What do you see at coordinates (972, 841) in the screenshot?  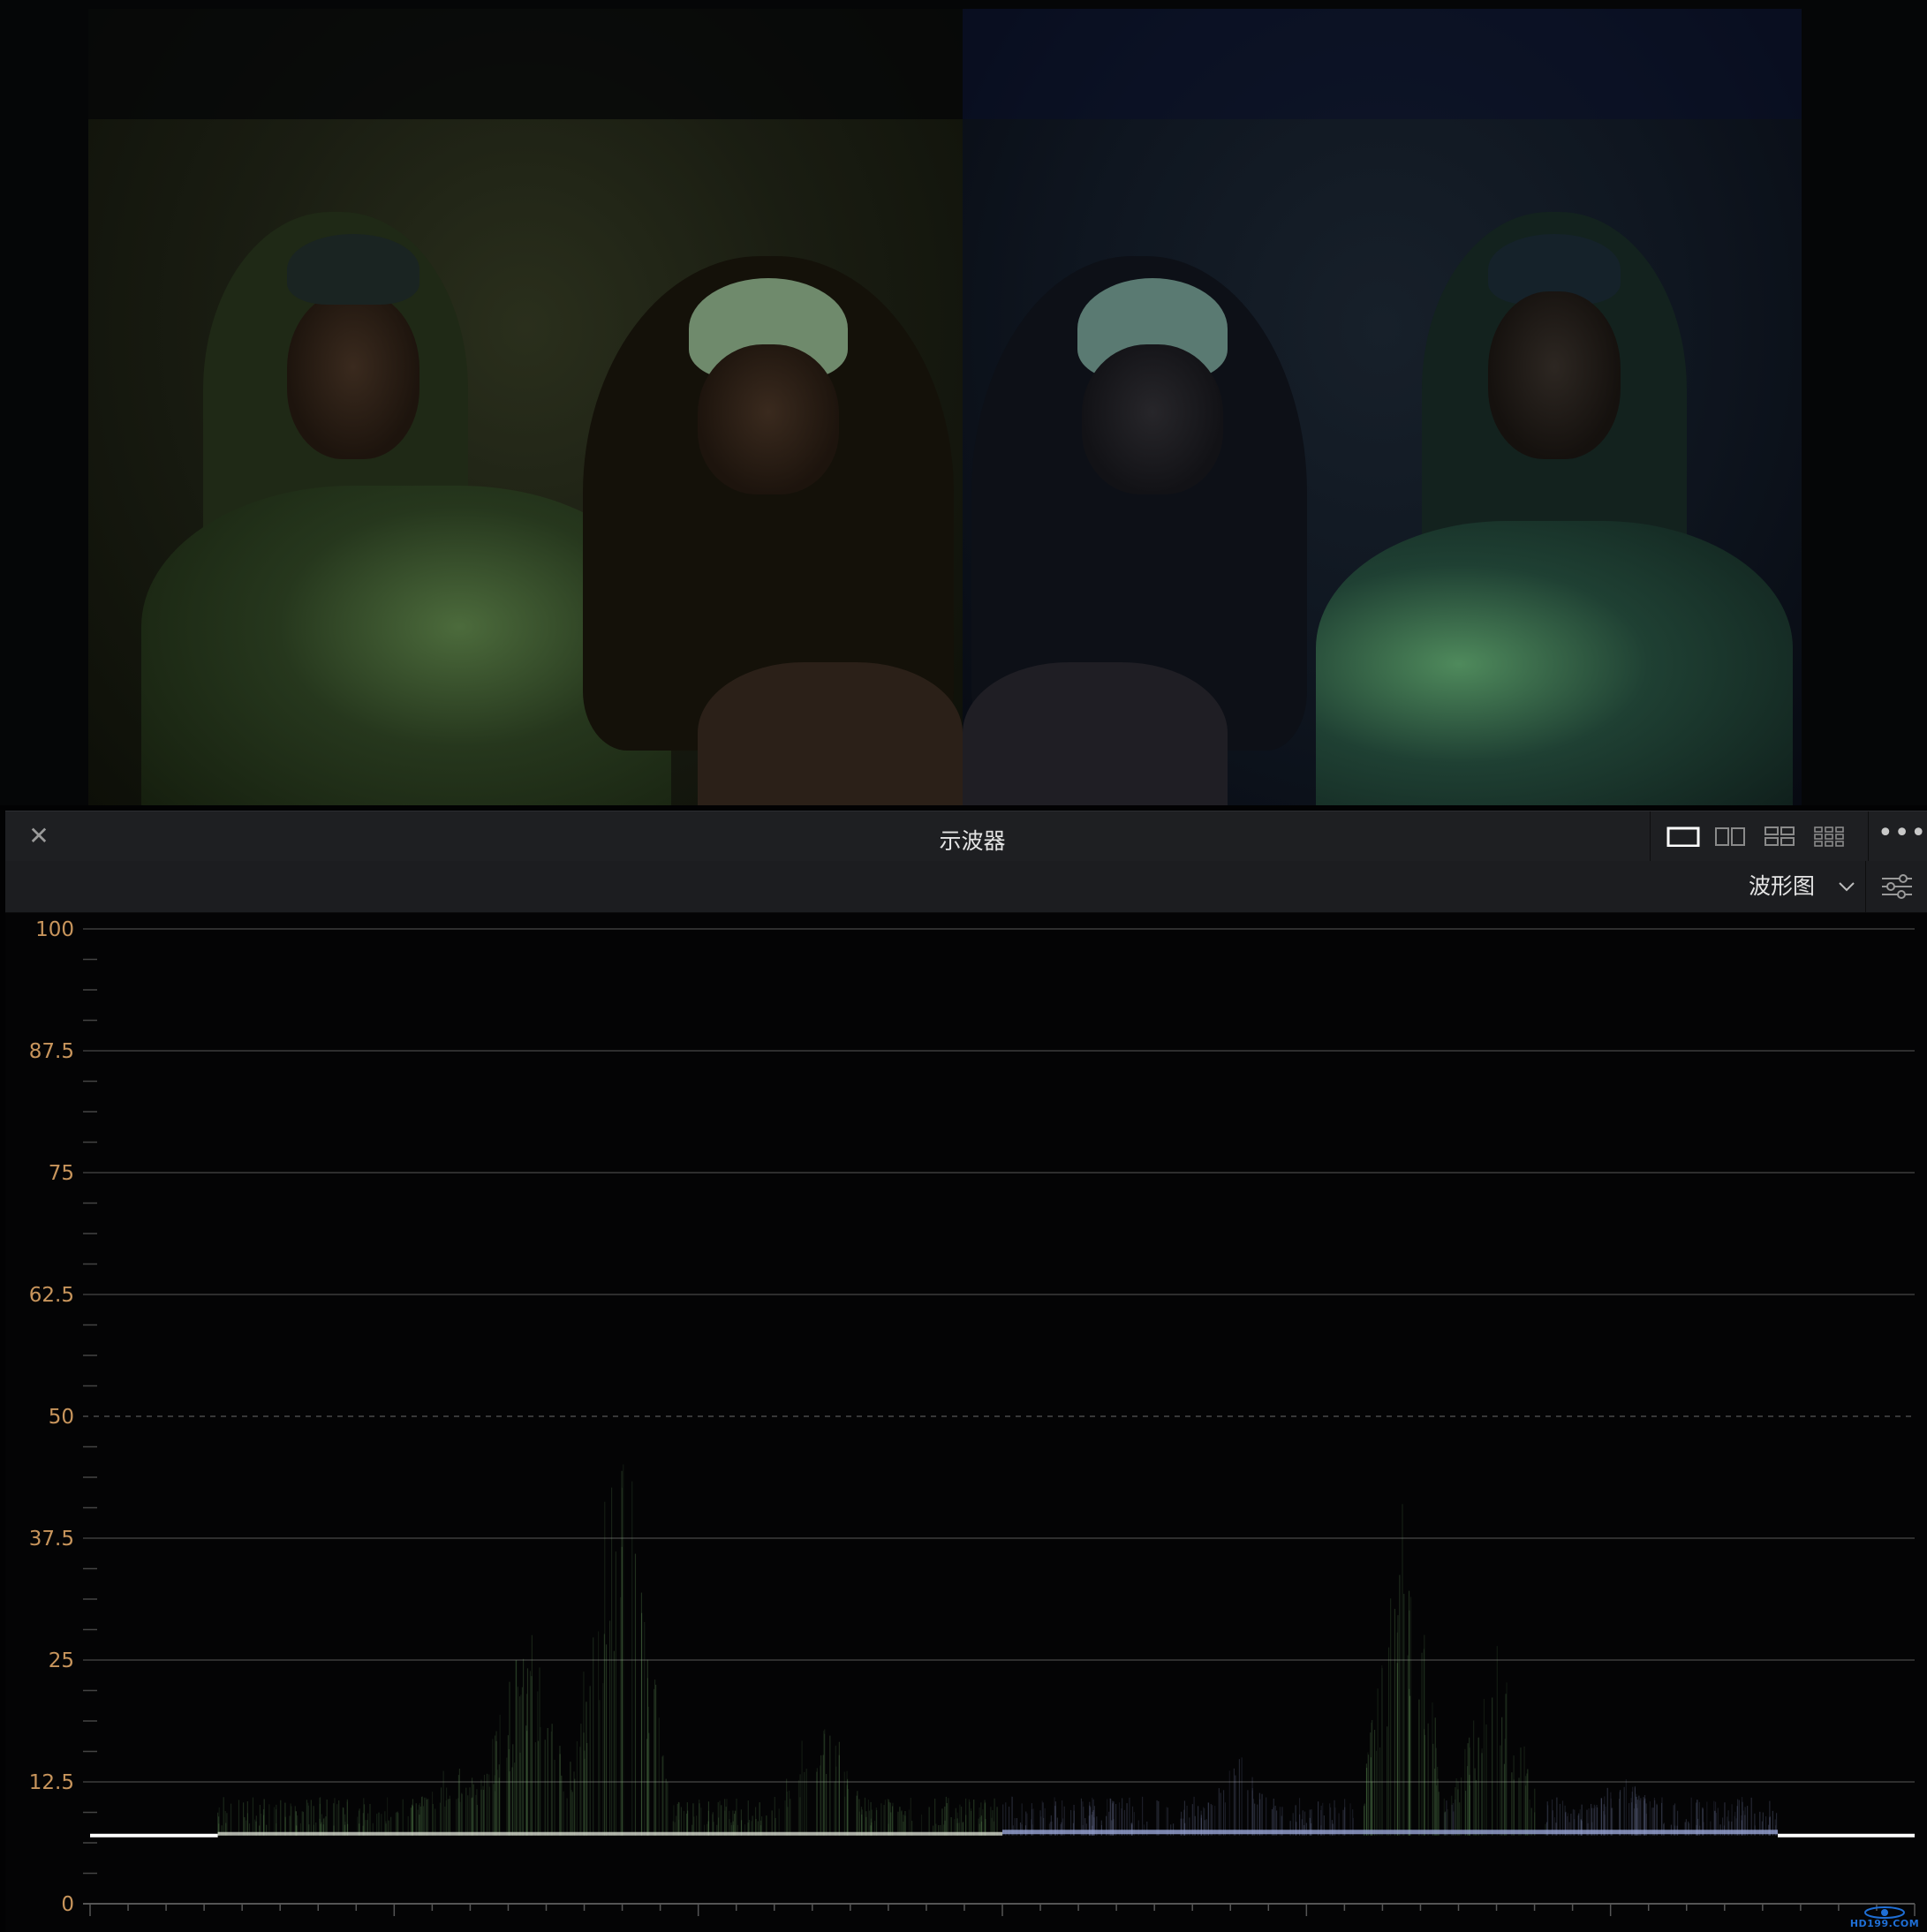 I see `panel-title: 示波器` at bounding box center [972, 841].